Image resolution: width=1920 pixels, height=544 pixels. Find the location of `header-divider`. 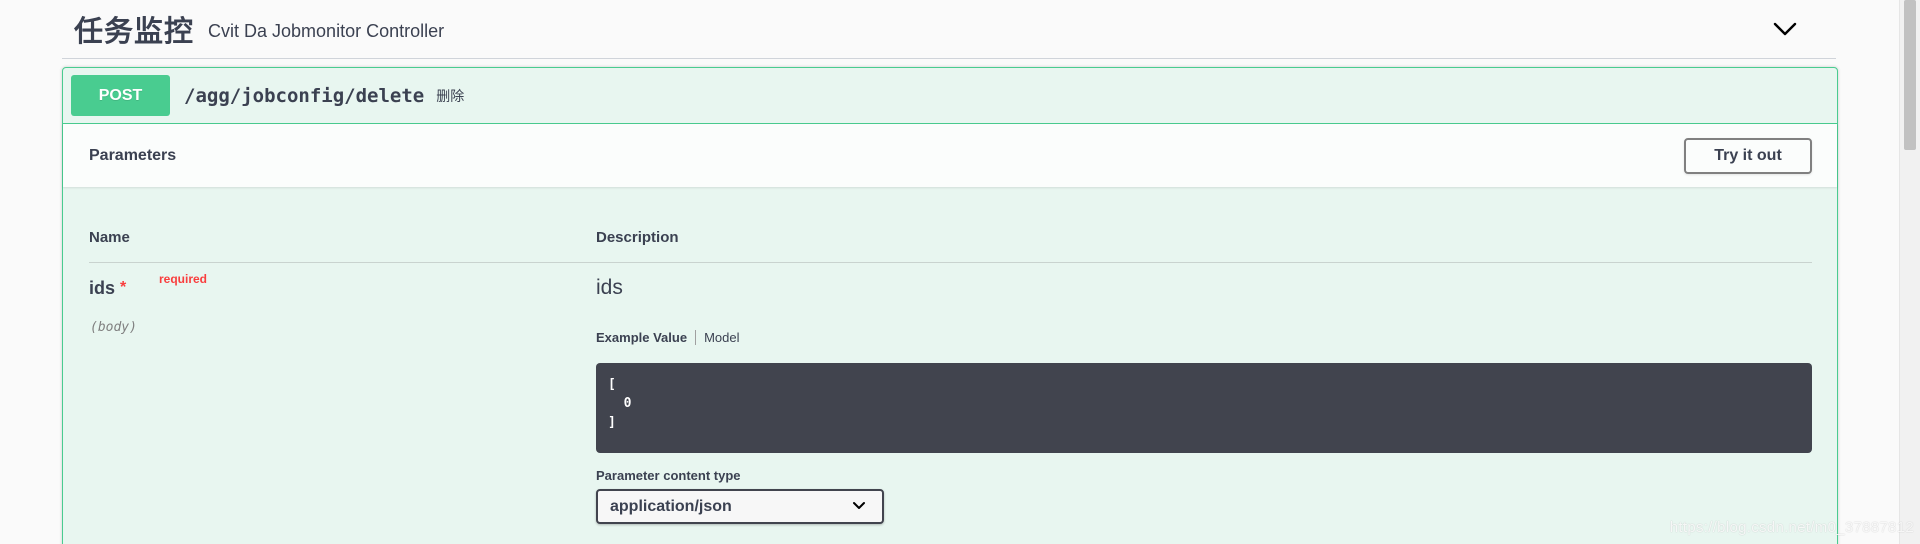

header-divider is located at coordinates (950, 262).